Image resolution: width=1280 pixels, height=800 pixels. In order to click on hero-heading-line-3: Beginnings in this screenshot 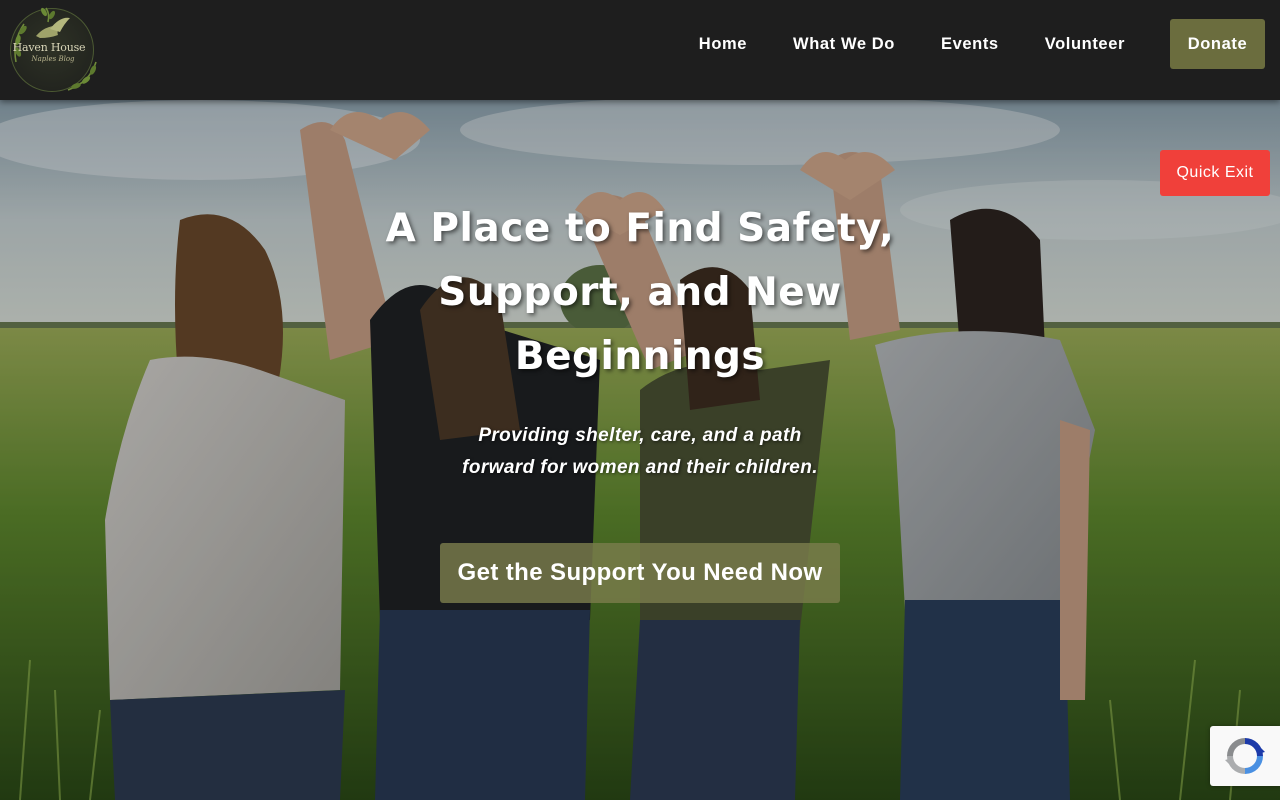, I will do `click(640, 356)`.